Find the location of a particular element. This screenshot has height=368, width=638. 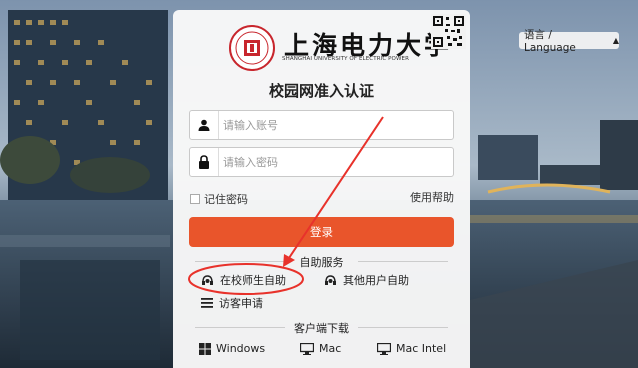

visitor-application-label: 访客申请 is located at coordinates (241, 303).